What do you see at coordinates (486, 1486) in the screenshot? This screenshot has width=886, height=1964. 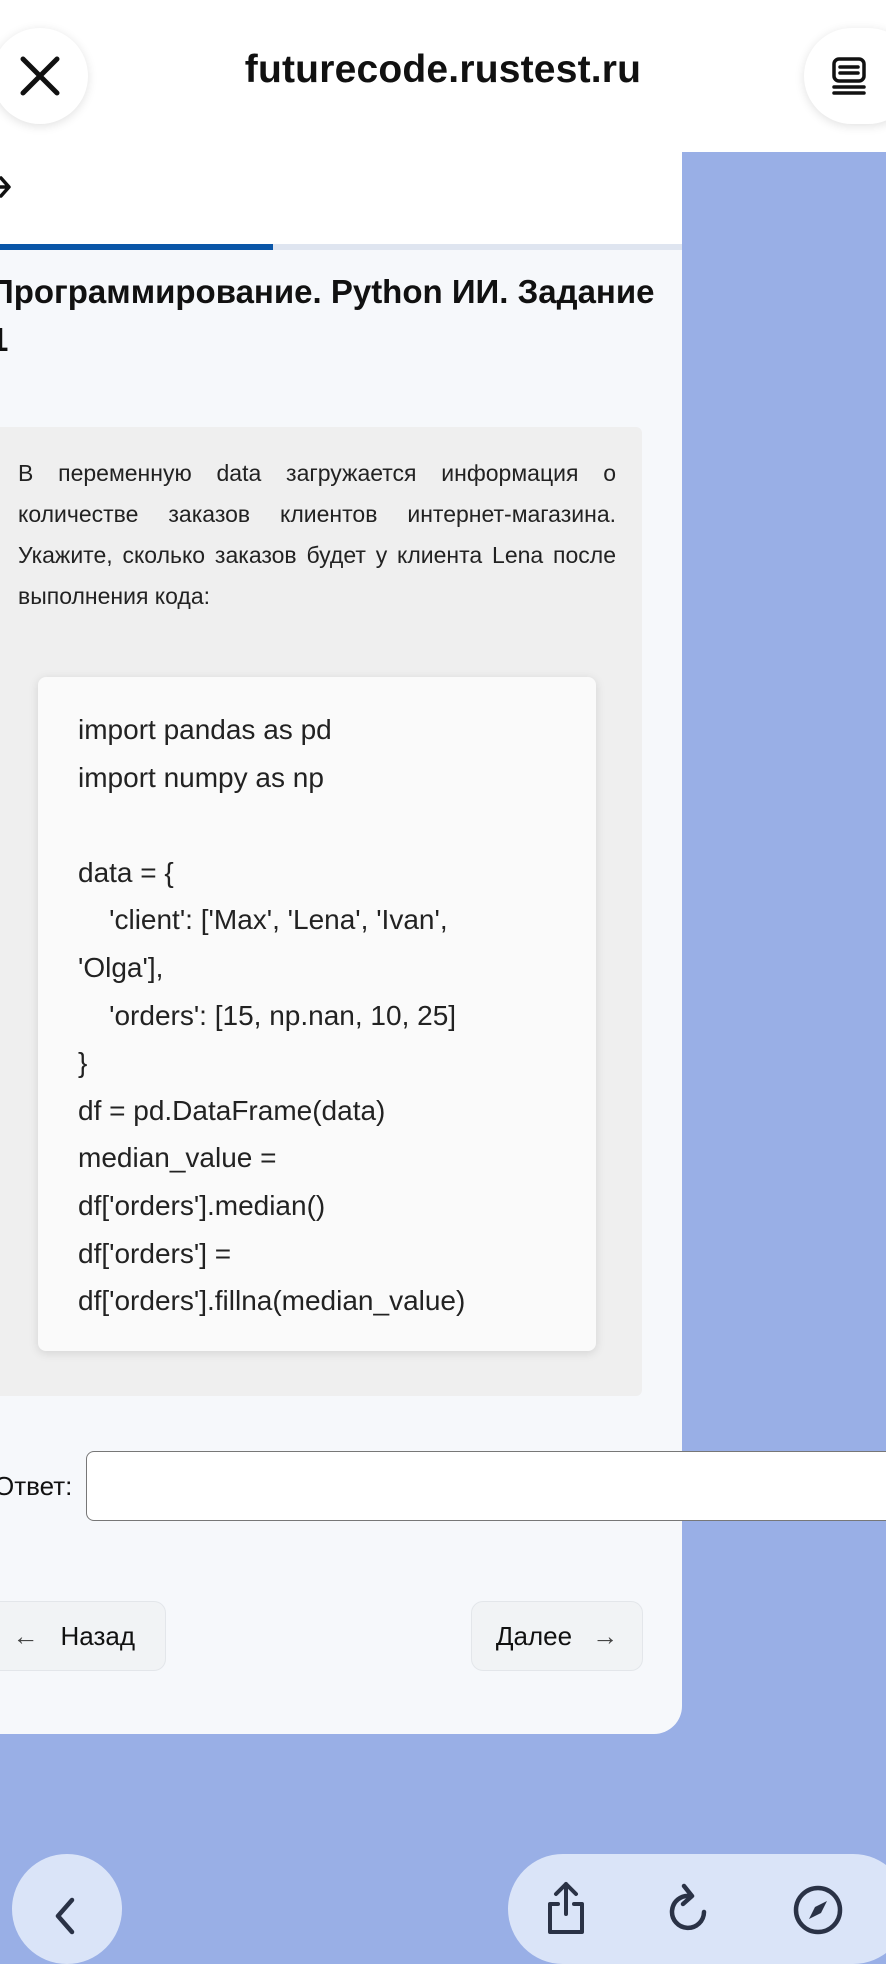 I see `answer-input` at bounding box center [486, 1486].